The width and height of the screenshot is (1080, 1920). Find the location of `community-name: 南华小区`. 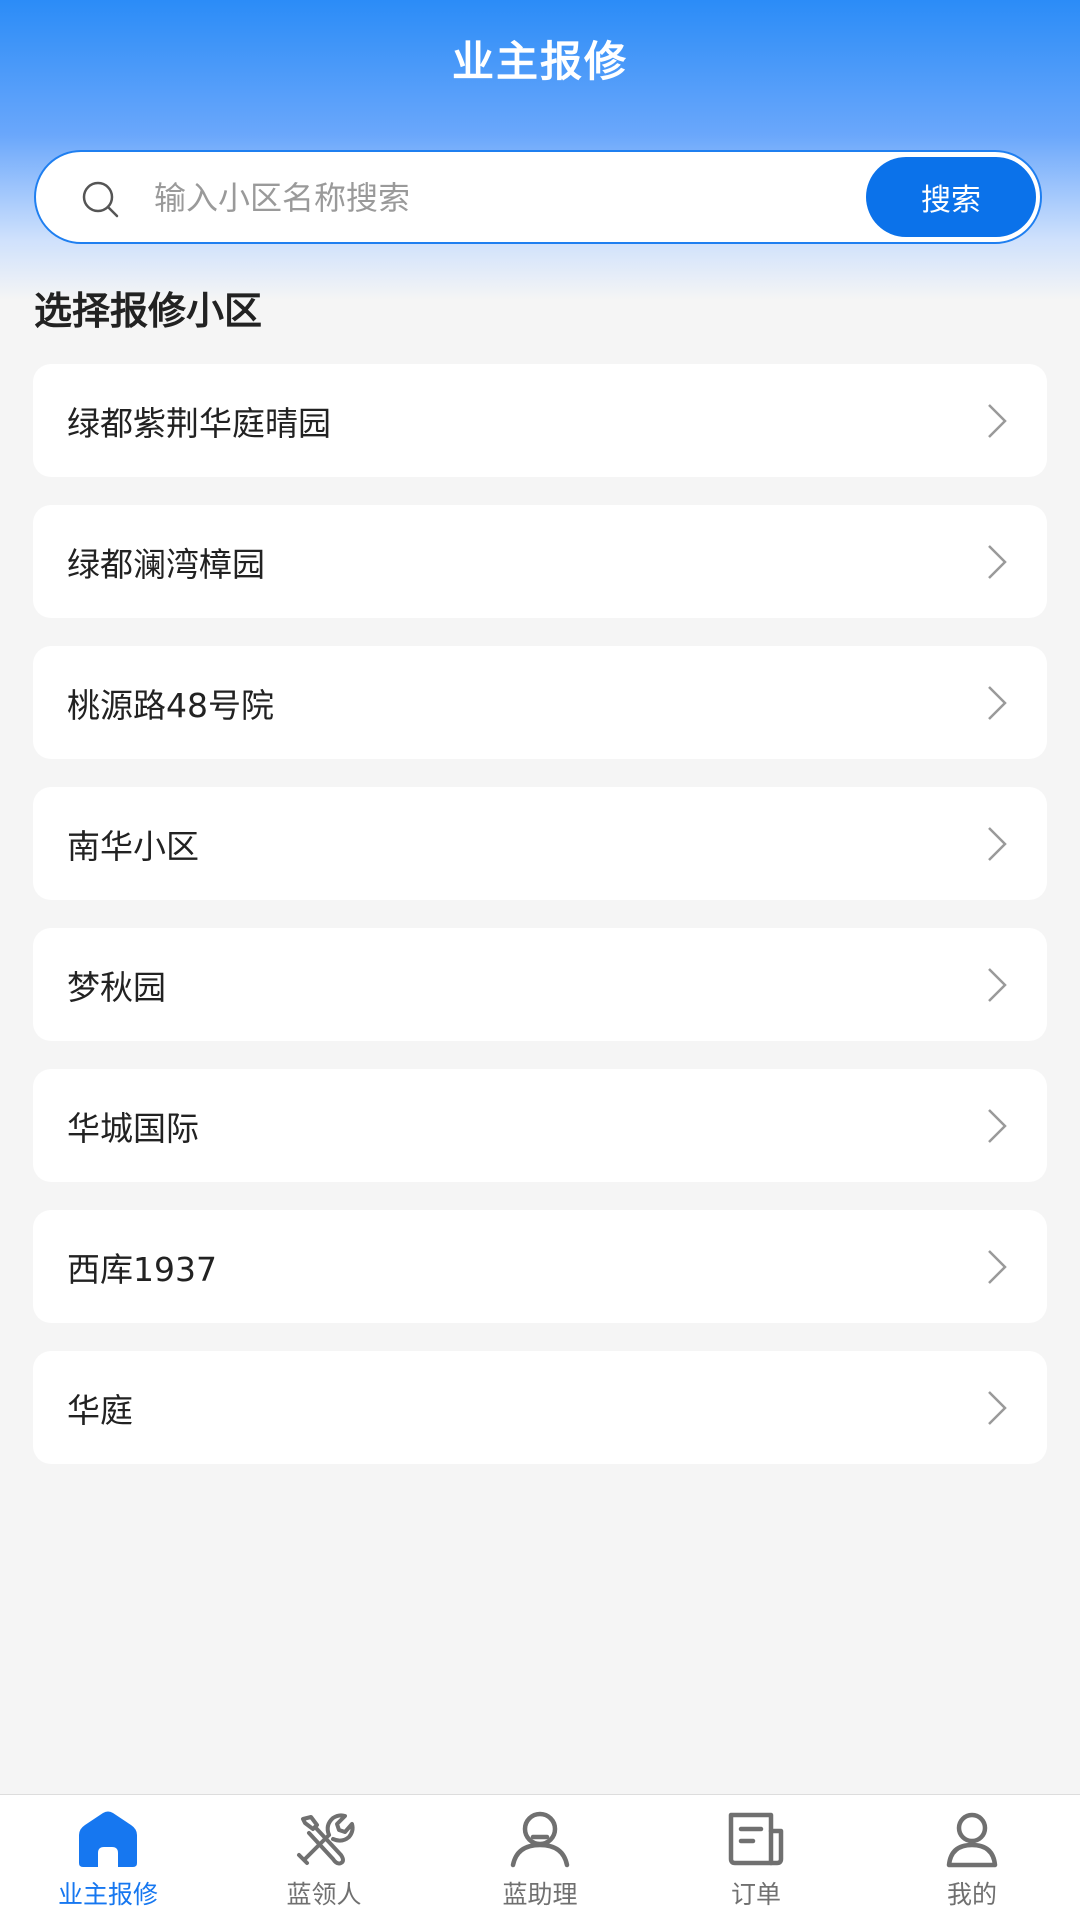

community-name: 南华小区 is located at coordinates (133, 846).